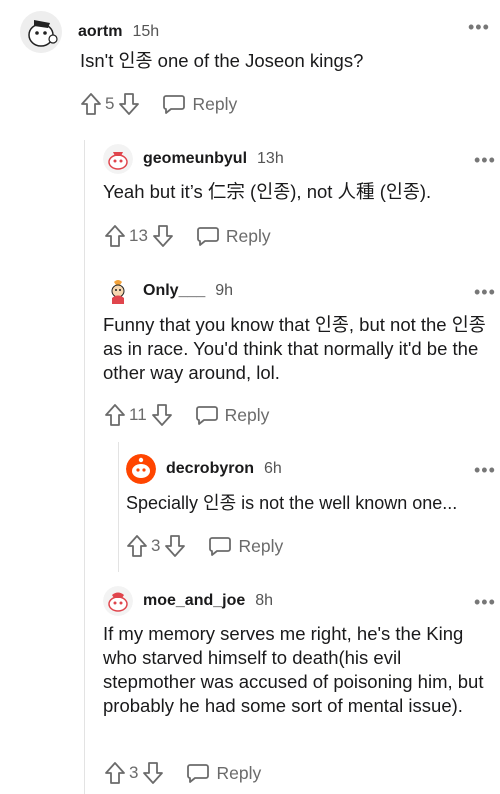 The image size is (500, 794). I want to click on comment-actions: 5 Reply, so click(158, 104).